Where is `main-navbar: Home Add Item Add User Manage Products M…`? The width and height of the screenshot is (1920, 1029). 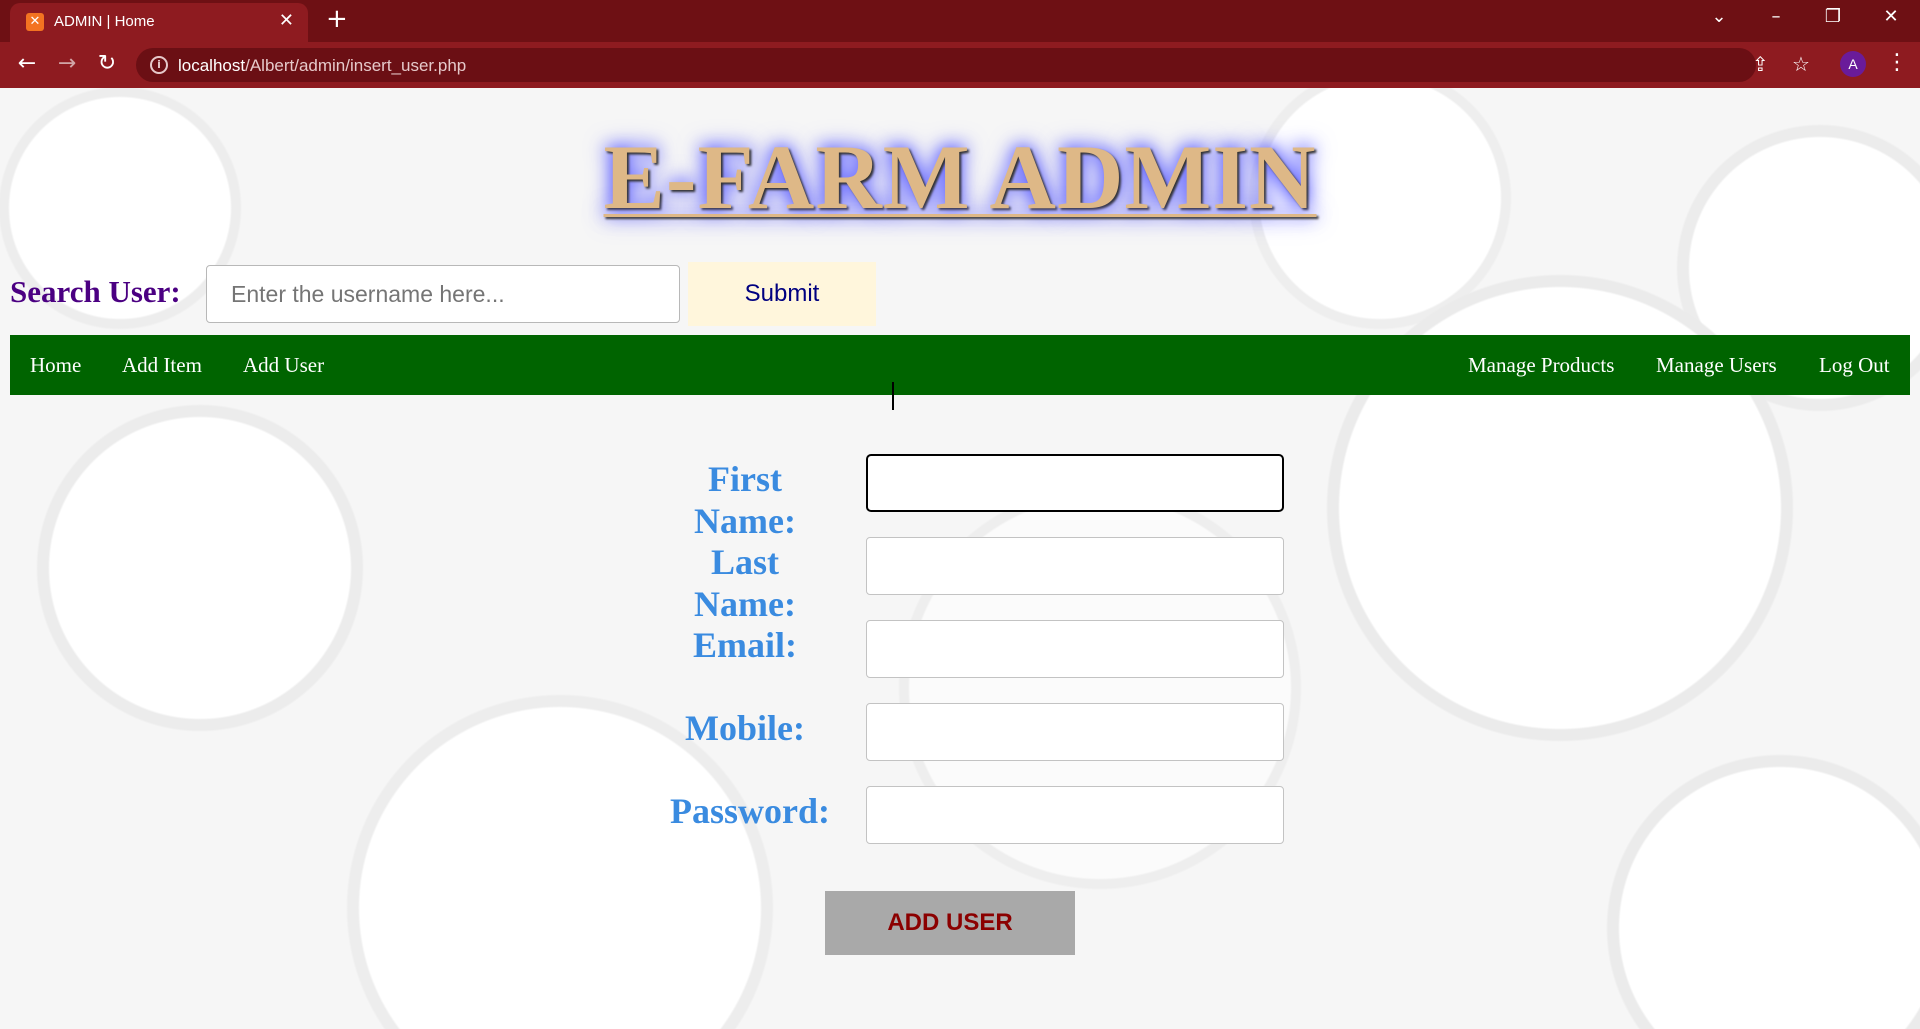 main-navbar: Home Add Item Add User Manage Products M… is located at coordinates (960, 365).